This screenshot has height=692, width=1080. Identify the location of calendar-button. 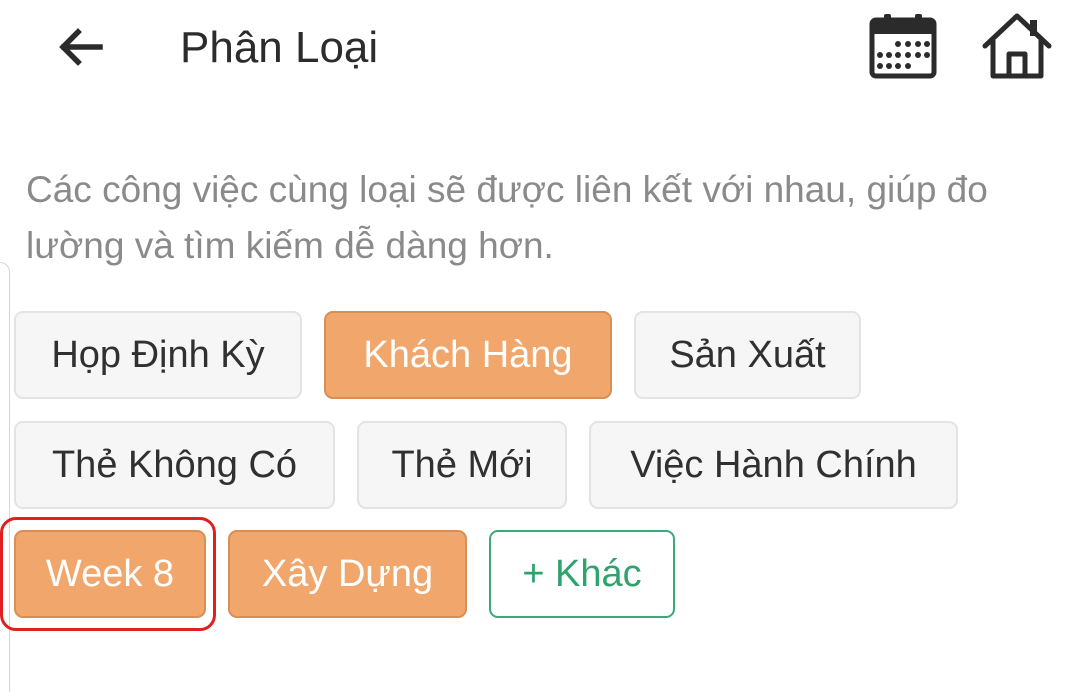
(903, 47).